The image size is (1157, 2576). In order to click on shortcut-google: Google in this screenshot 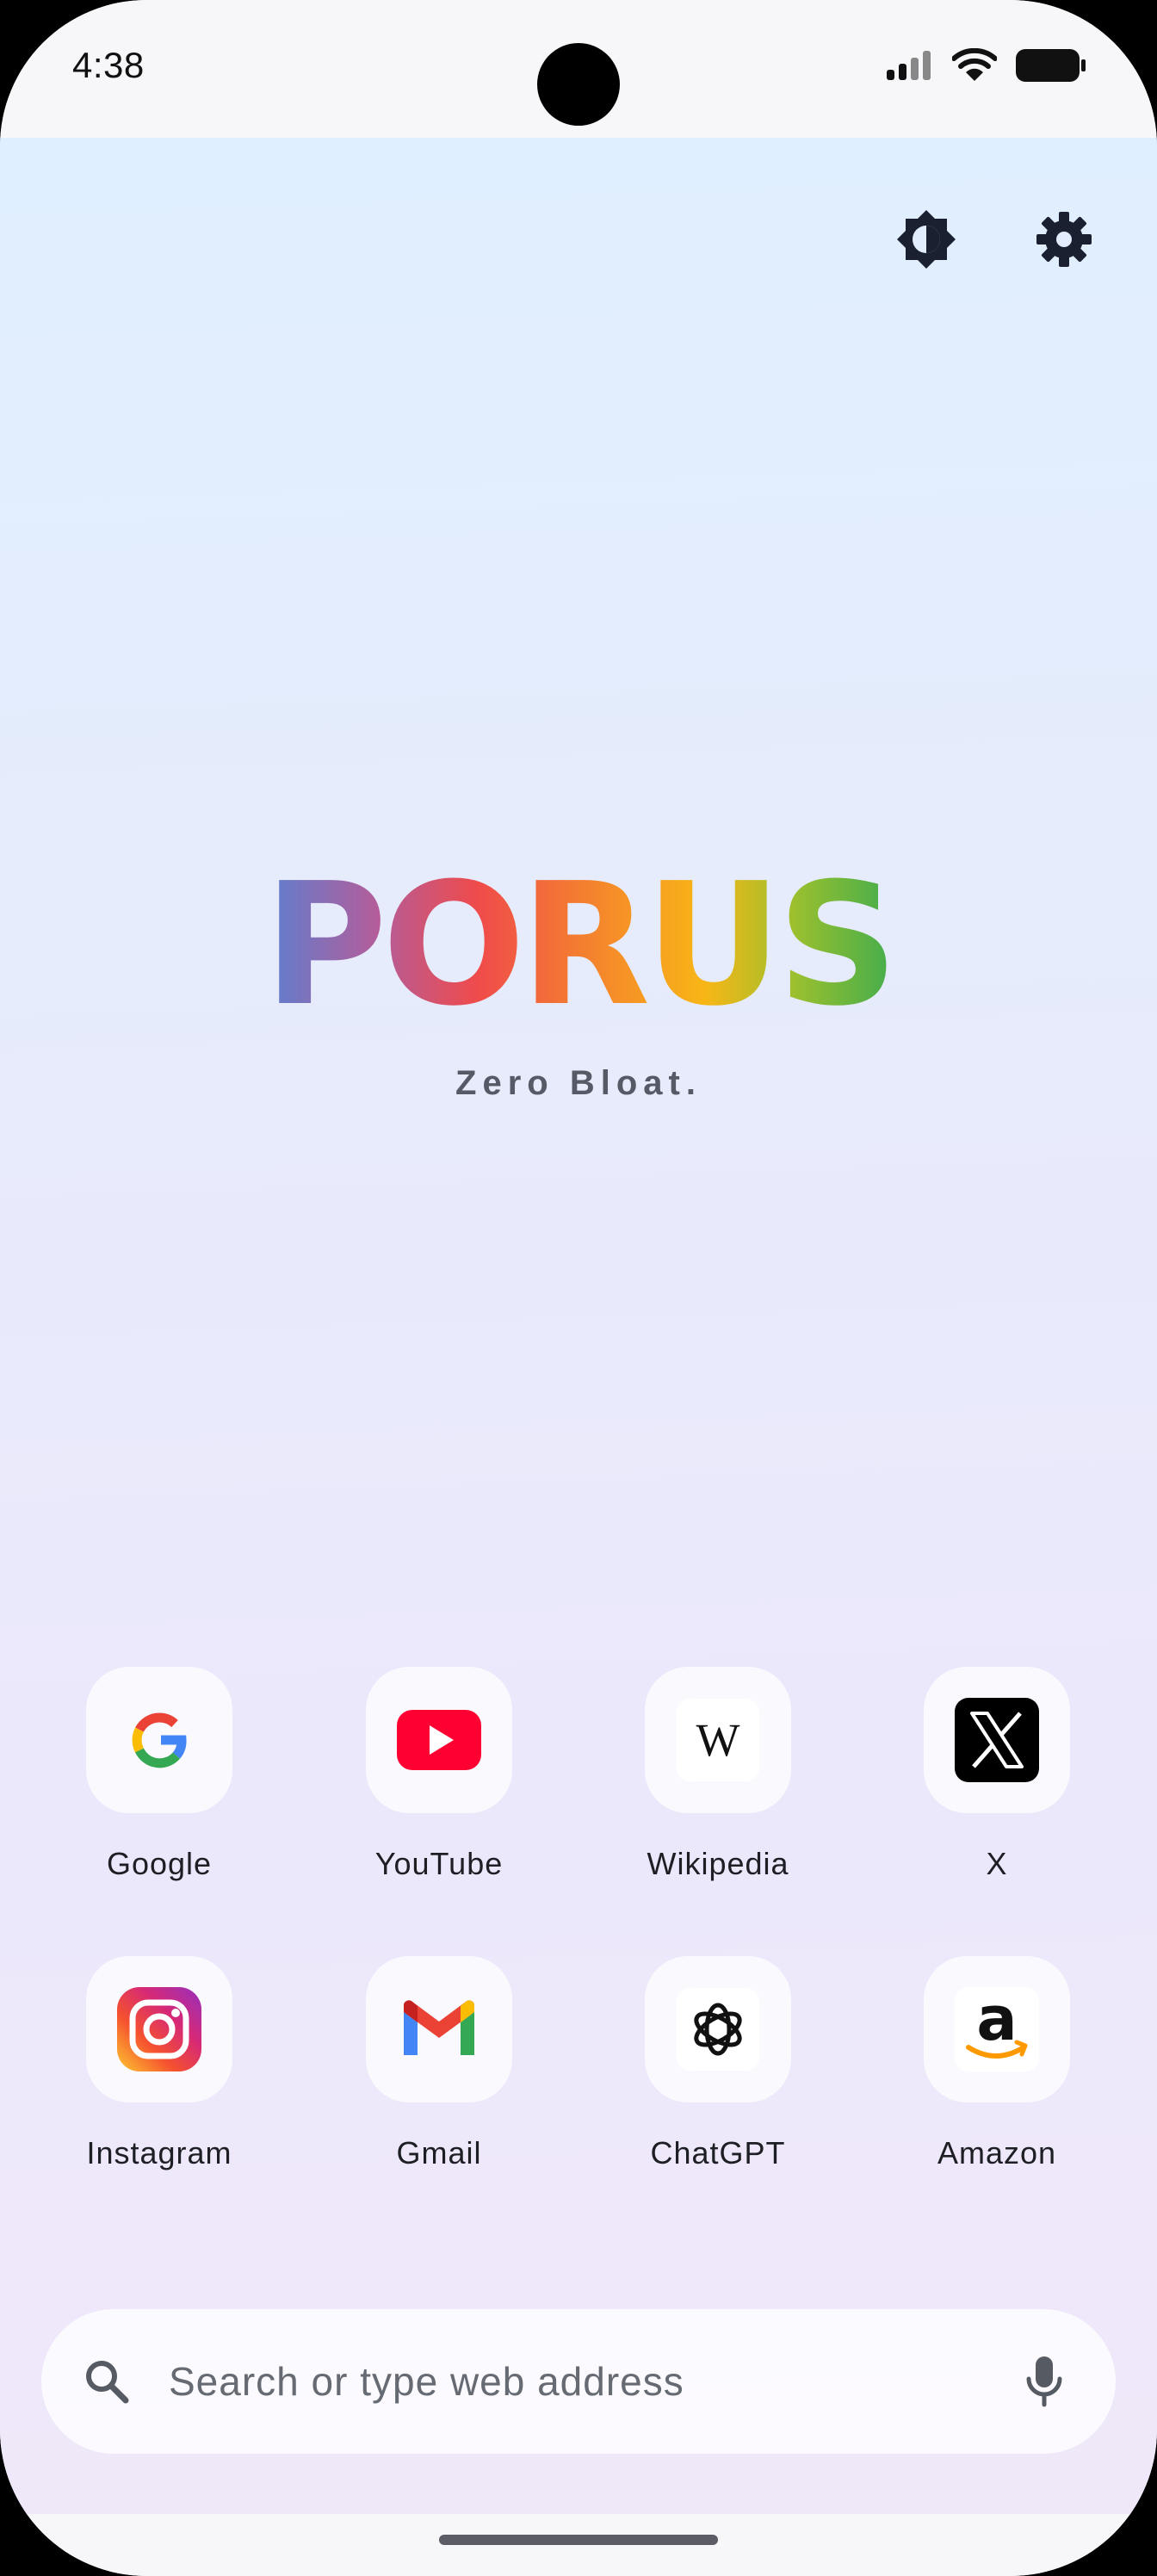, I will do `click(159, 1775)`.